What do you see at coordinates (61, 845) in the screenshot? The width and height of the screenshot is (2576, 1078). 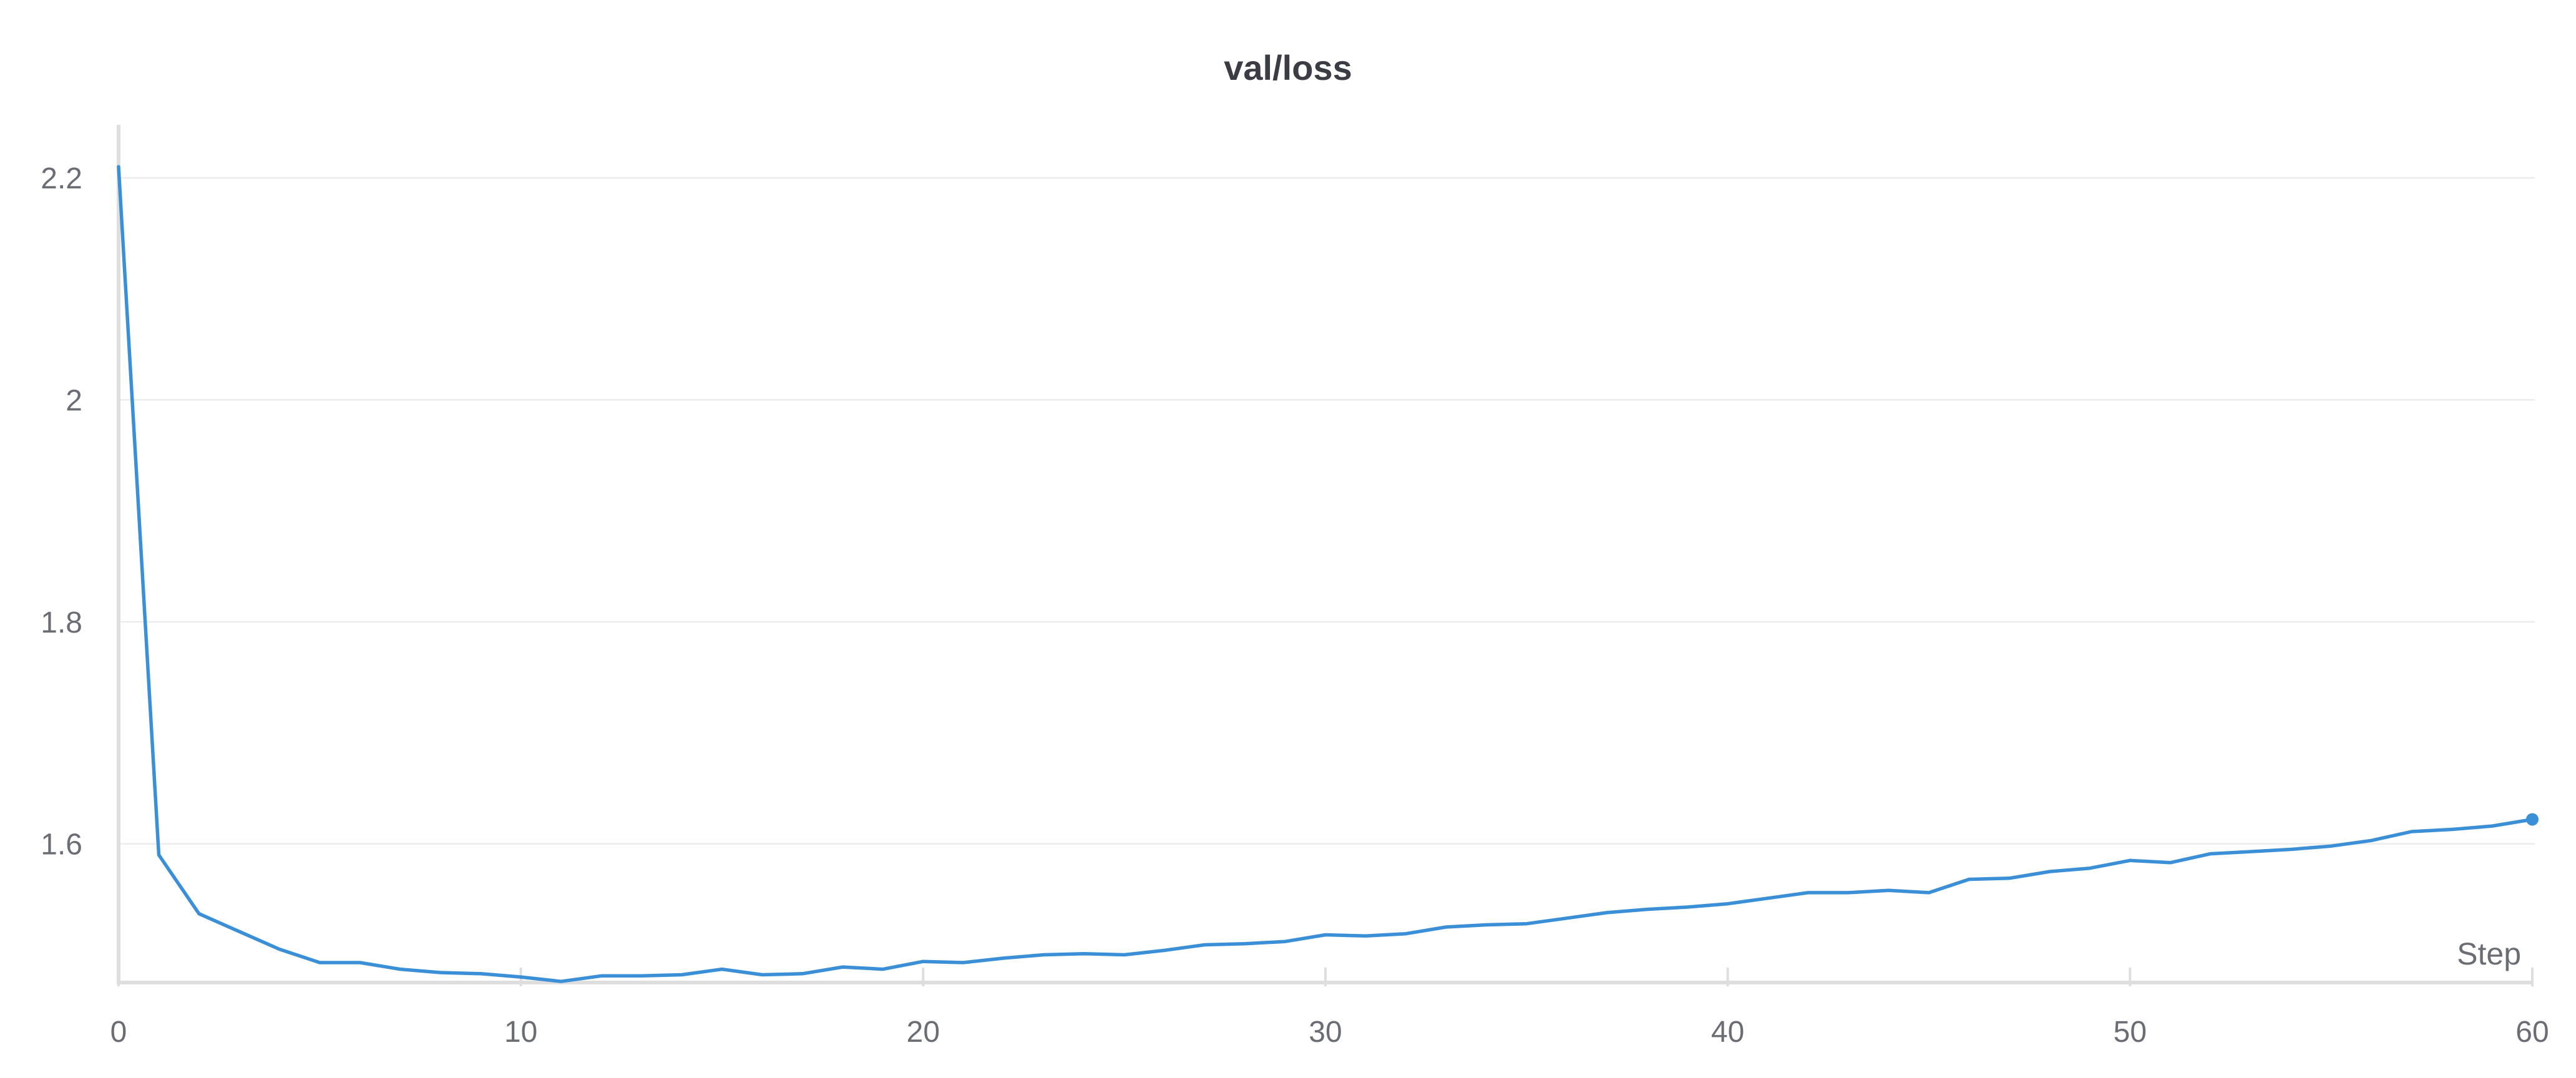 I see `y-tick-label: 1.6` at bounding box center [61, 845].